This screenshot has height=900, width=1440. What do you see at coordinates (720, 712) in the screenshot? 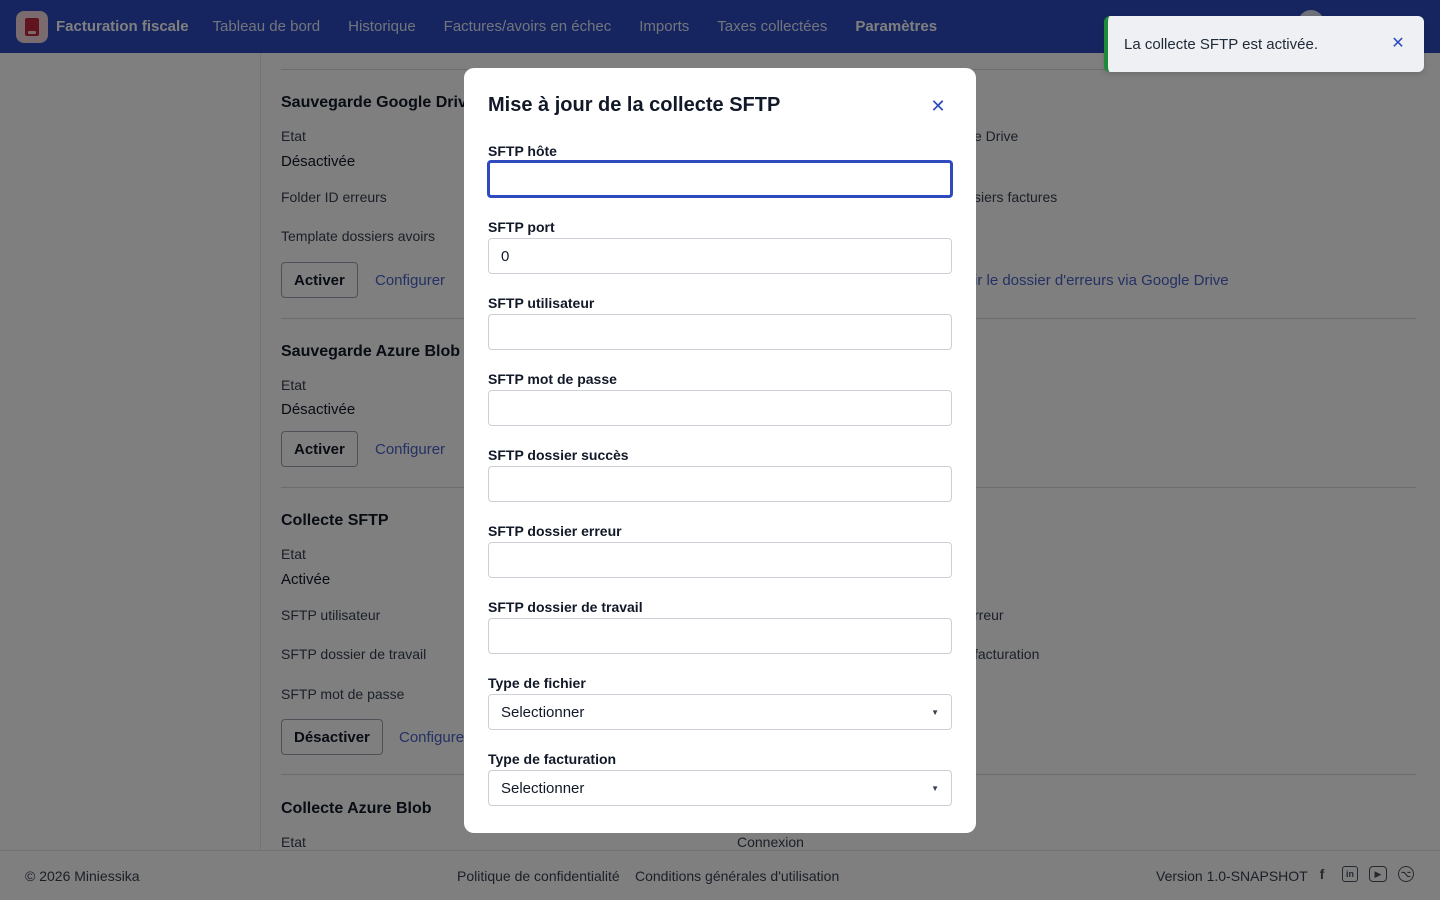
I see `file-type-select: Selectionner ▼` at bounding box center [720, 712].